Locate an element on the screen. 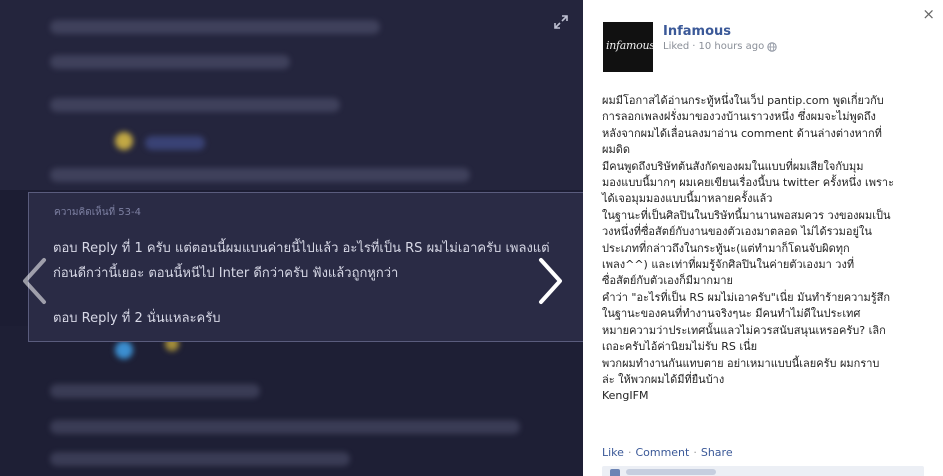 Image resolution: width=943 pixels, height=476 pixels. avatar-logo: infamous is located at coordinates (629, 45).